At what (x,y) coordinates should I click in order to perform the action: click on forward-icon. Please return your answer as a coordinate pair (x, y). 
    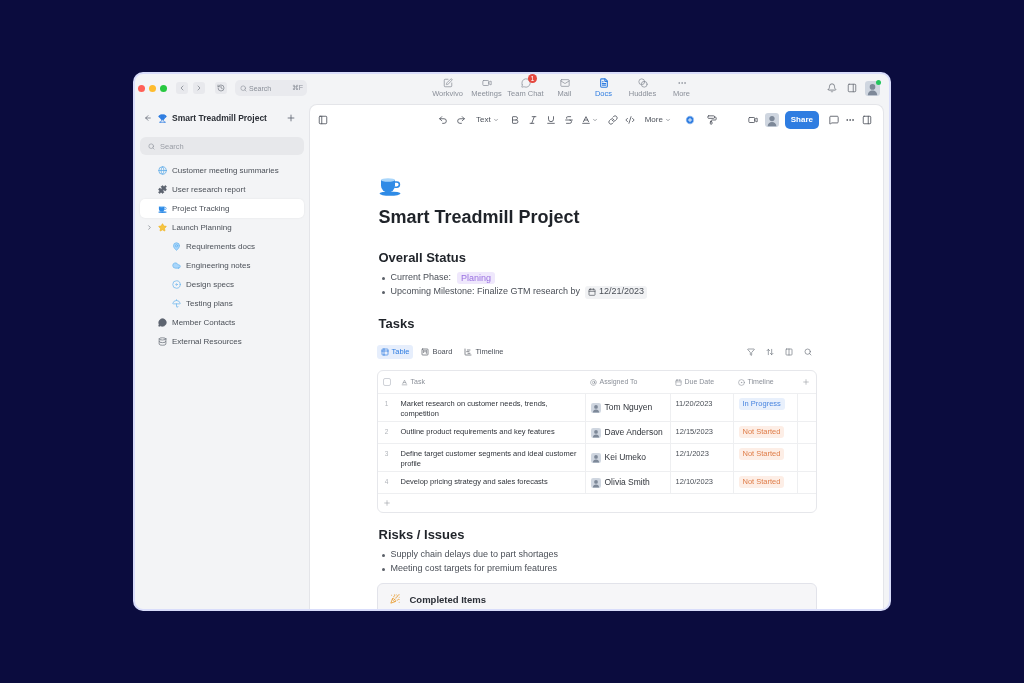
    Looking at the image, I should click on (199, 88).